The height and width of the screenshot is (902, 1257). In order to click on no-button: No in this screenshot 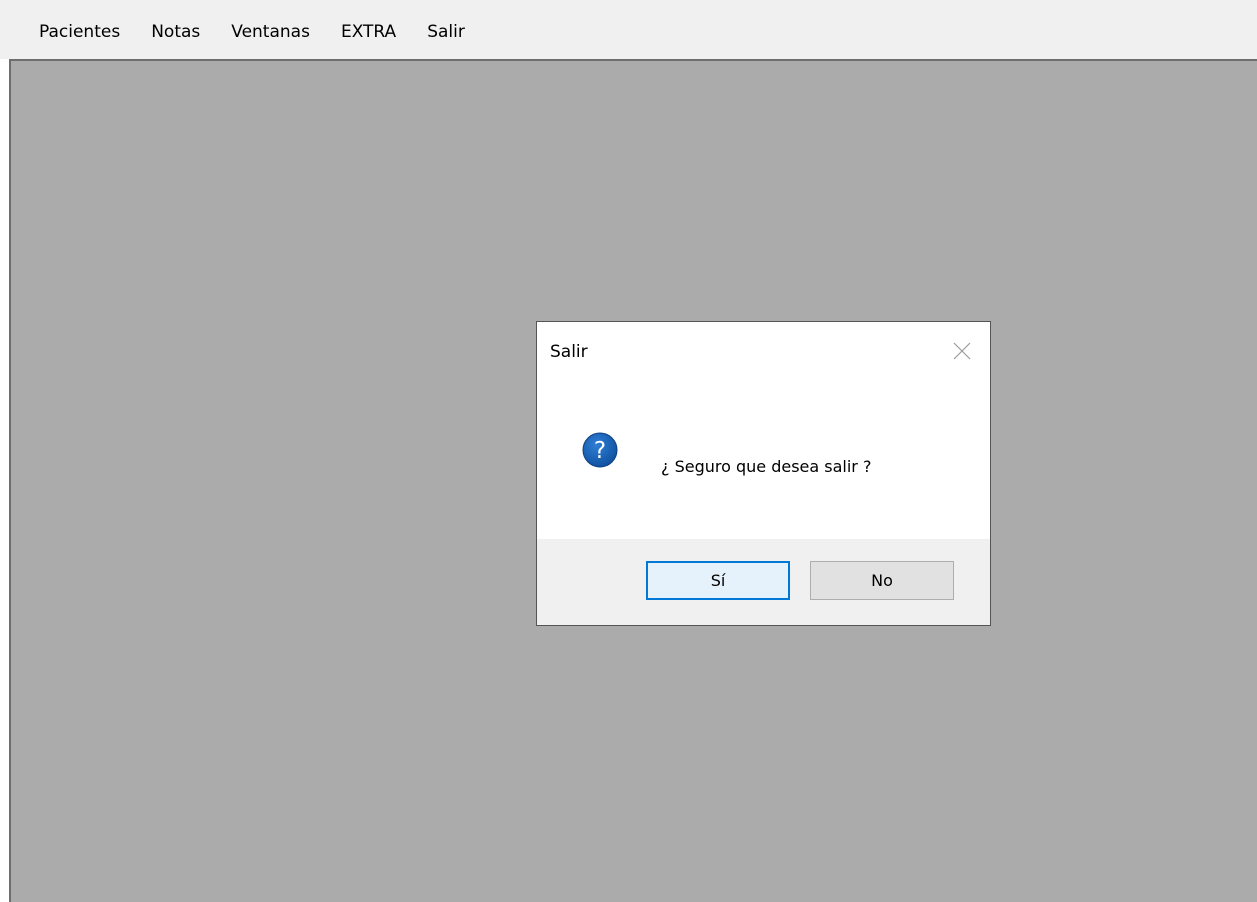, I will do `click(882, 580)`.